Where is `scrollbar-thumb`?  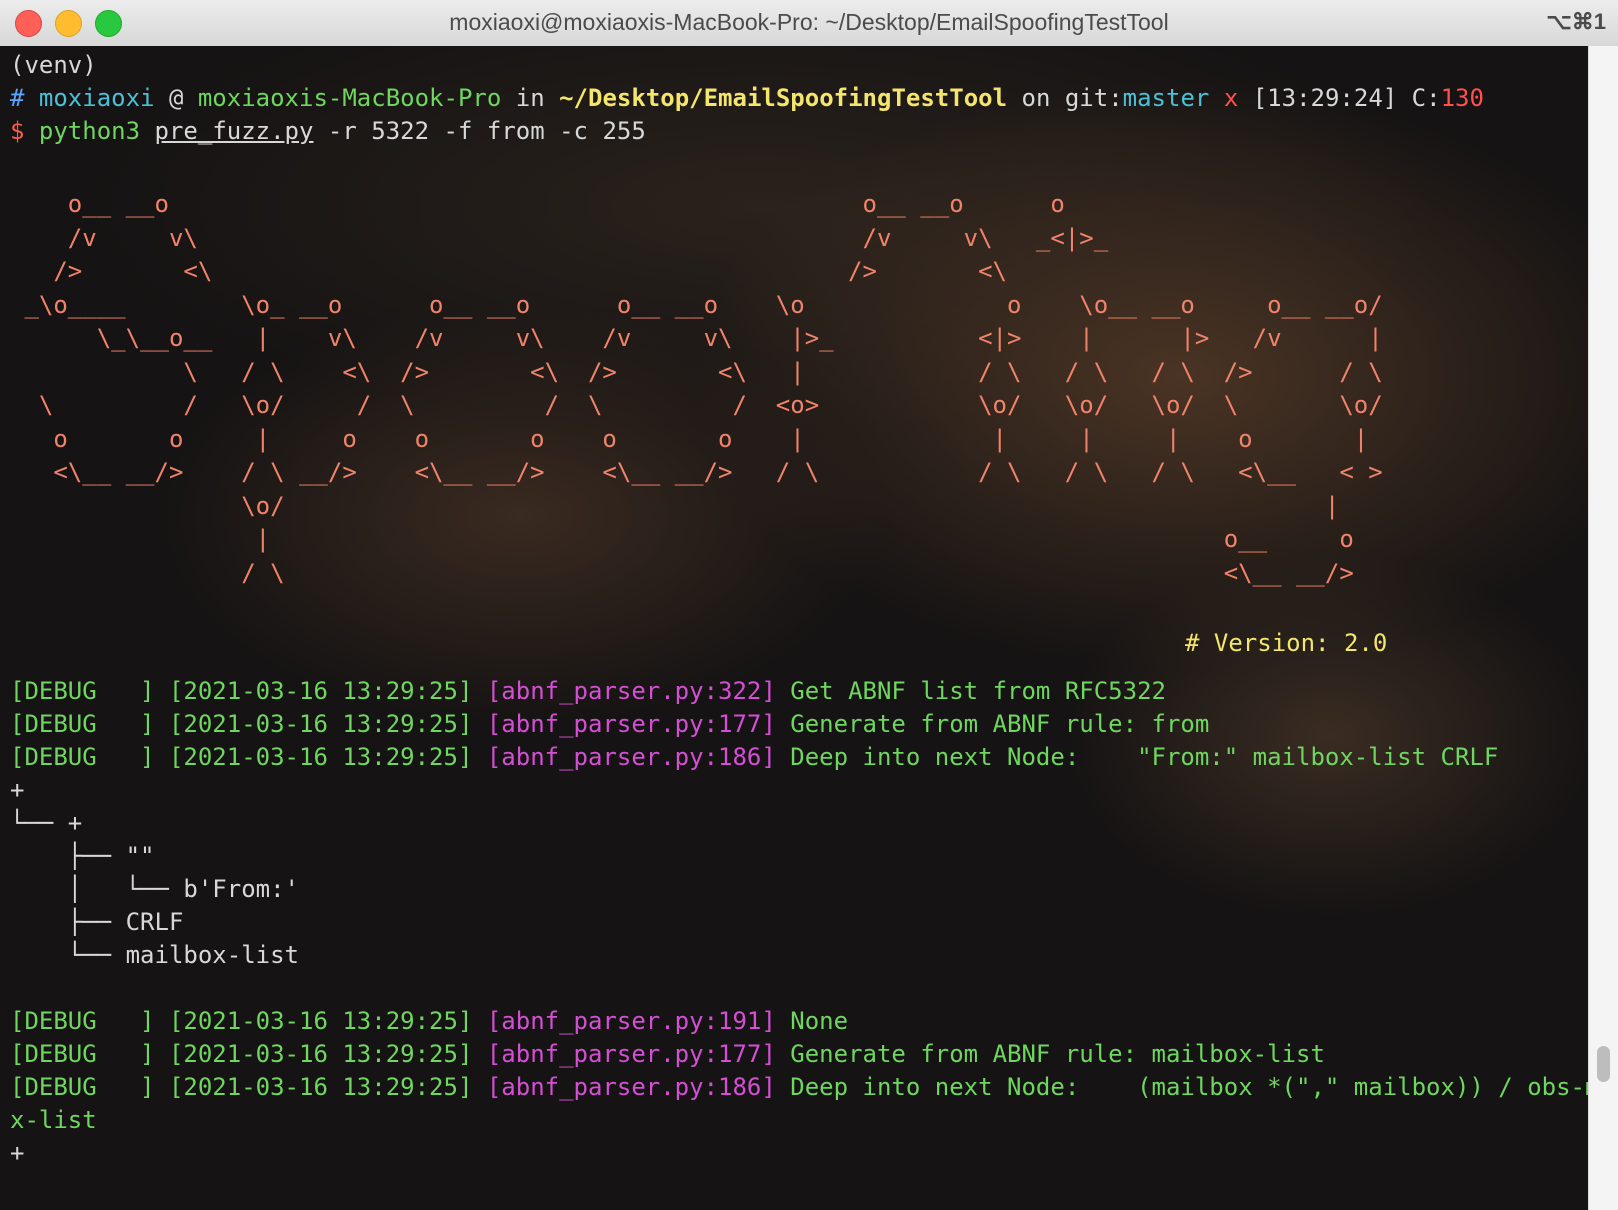
scrollbar-thumb is located at coordinates (1603, 1064).